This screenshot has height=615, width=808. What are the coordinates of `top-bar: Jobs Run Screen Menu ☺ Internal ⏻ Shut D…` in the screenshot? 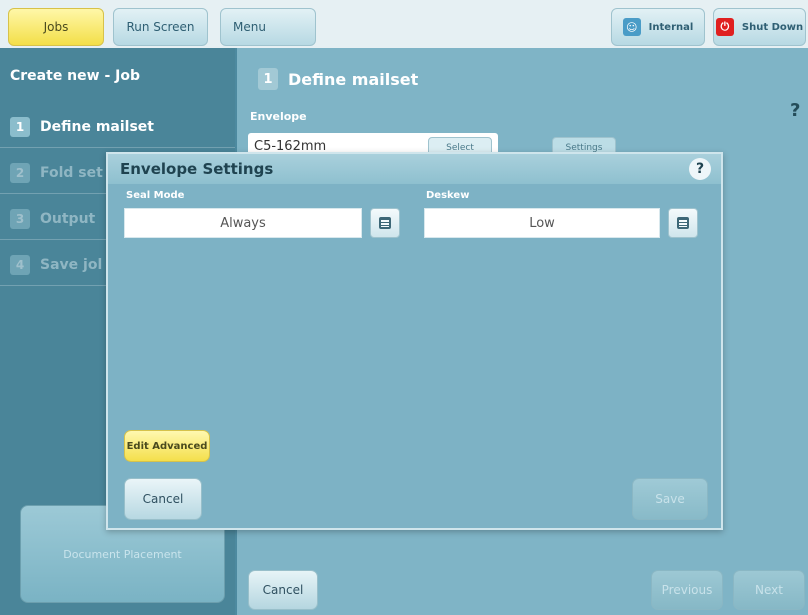 It's located at (404, 24).